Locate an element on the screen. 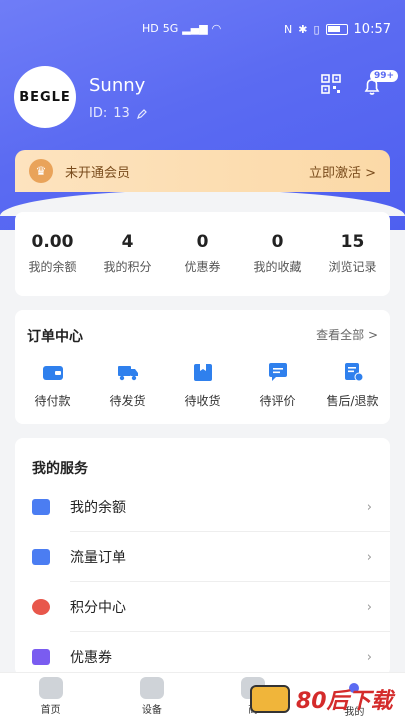 This screenshot has width=405, height=720. comment-icon is located at coordinates (277, 372).